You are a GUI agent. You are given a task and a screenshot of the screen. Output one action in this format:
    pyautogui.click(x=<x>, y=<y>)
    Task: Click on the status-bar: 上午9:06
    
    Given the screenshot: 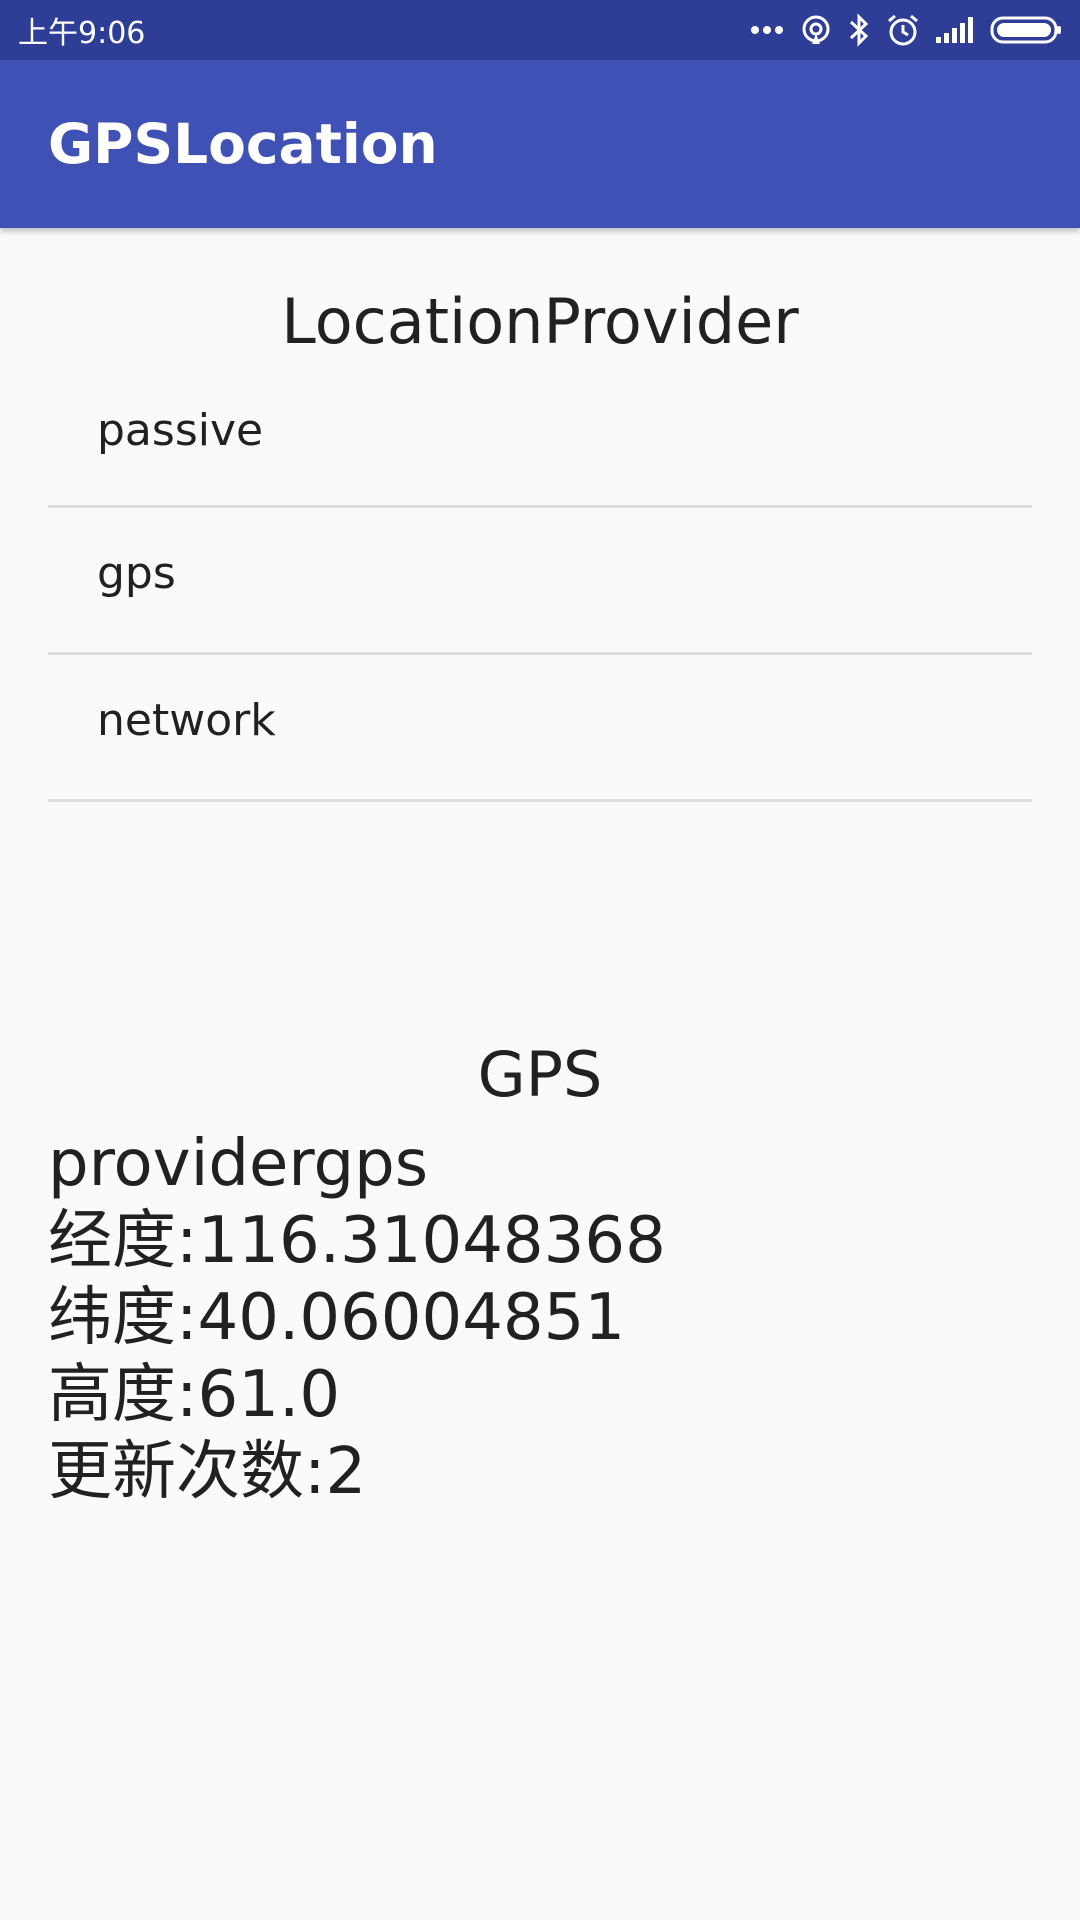 What is the action you would take?
    pyautogui.click(x=540, y=30)
    